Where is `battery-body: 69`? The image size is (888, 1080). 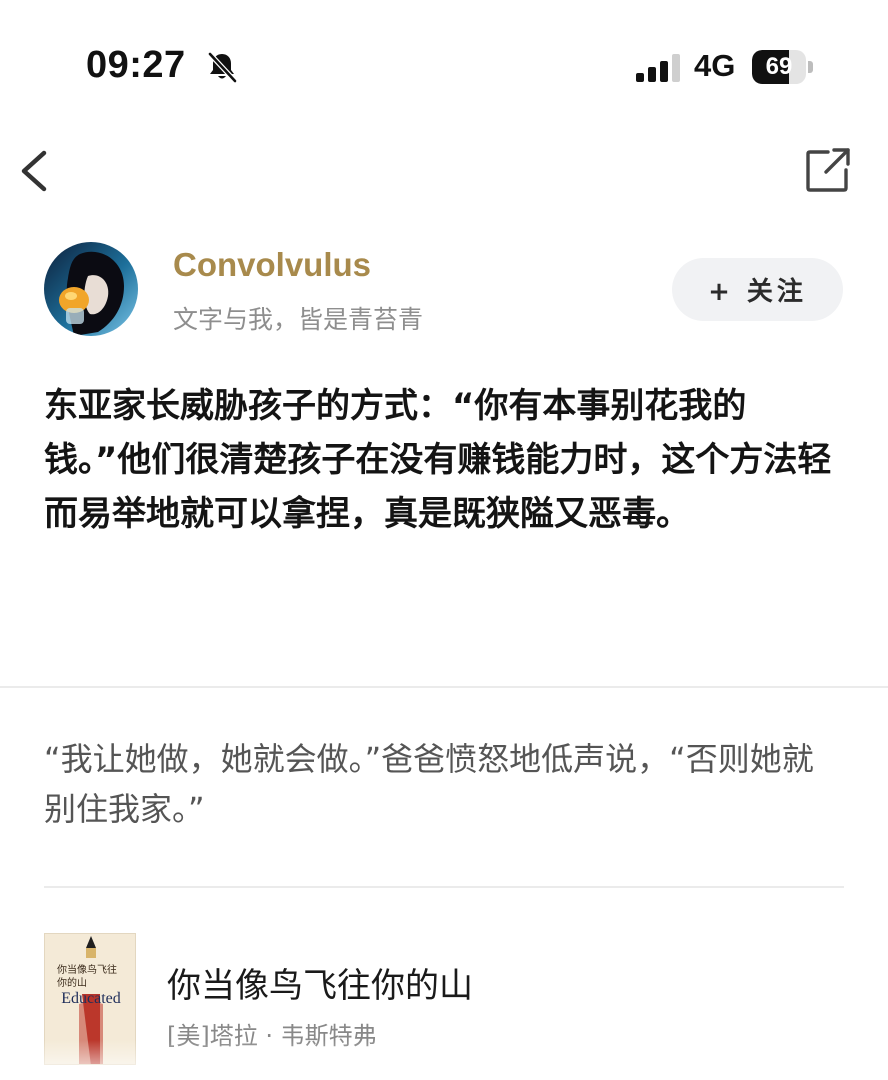
battery-body: 69 is located at coordinates (779, 67).